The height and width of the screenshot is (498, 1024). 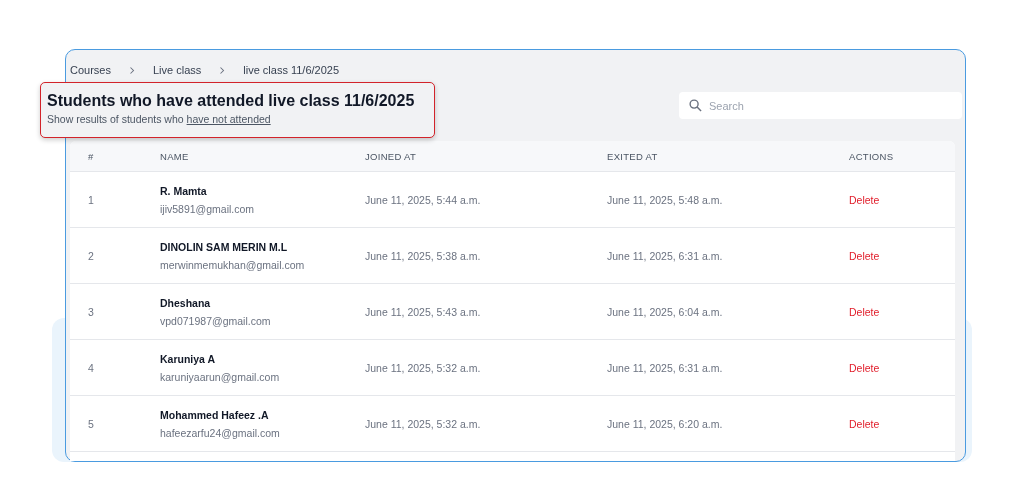 What do you see at coordinates (665, 311) in the screenshot?
I see `table-cell-text: June 11, 2025, 6:04 a.m.` at bounding box center [665, 311].